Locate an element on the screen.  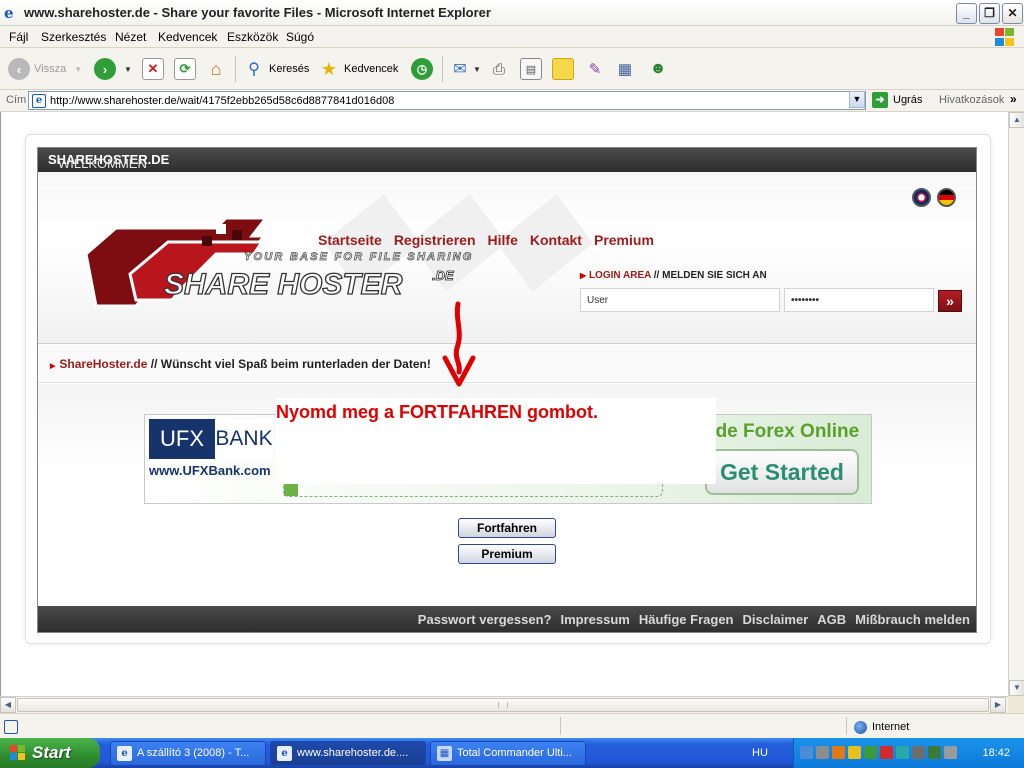
star-icon: ★ is located at coordinates (329, 68).